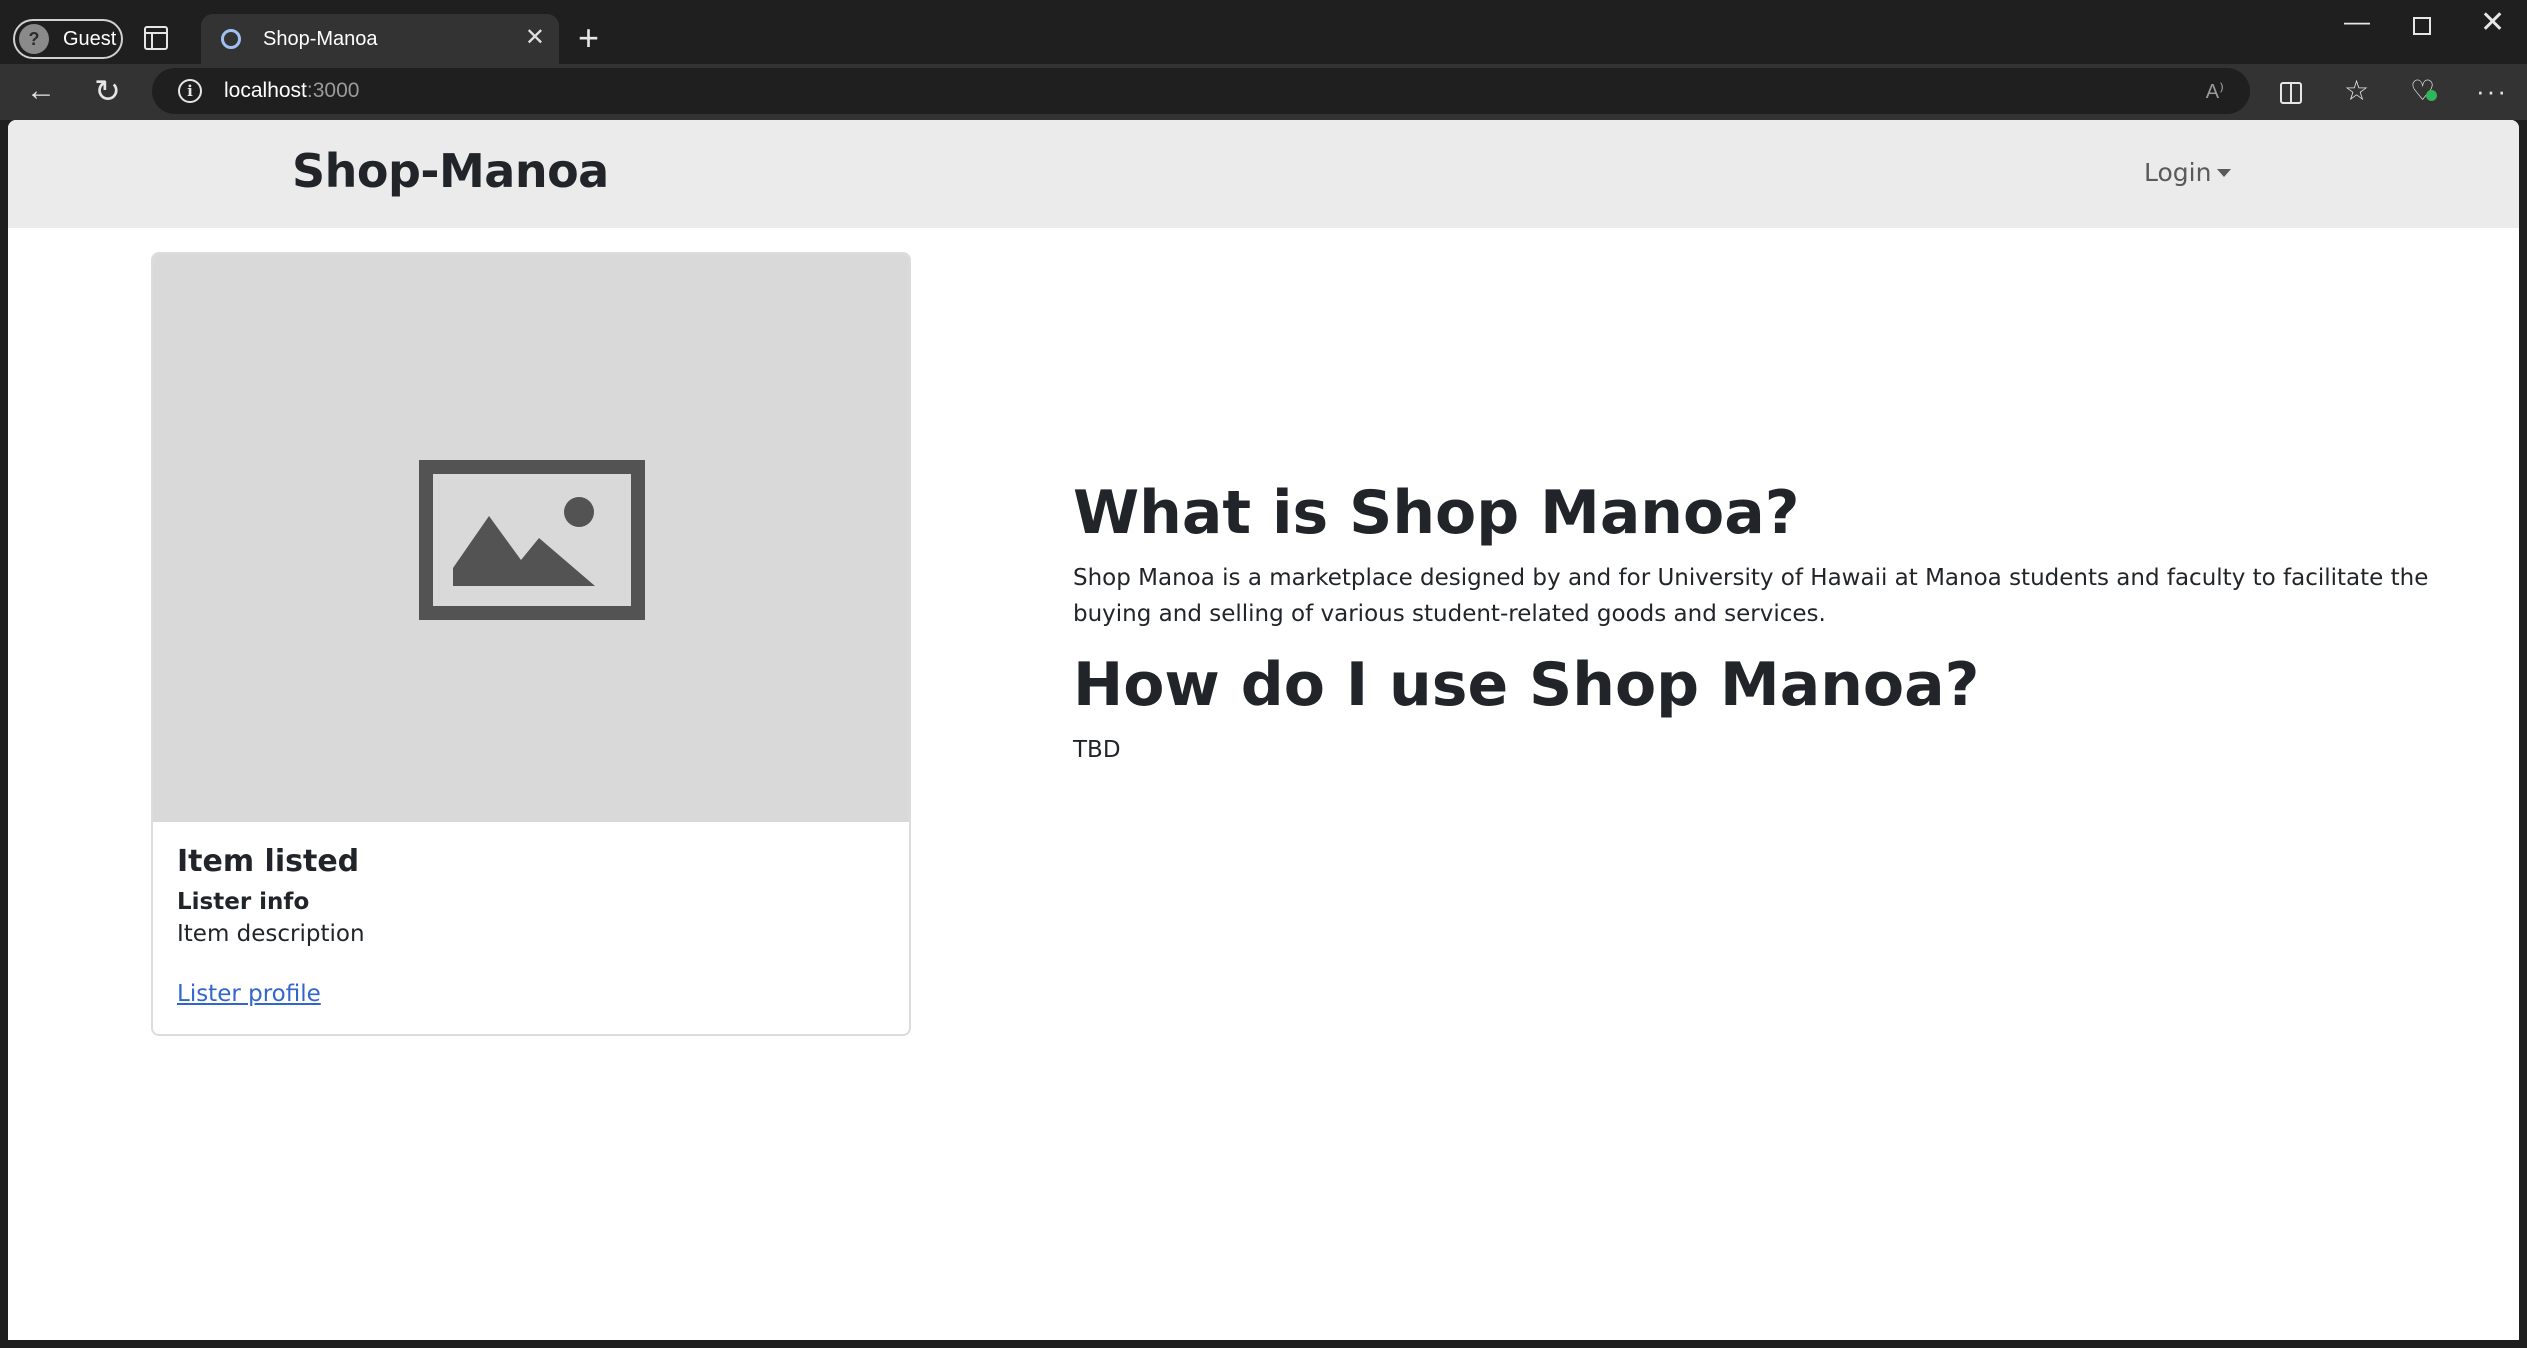 This screenshot has height=1348, width=2527. I want to click on card-title: Item listed, so click(268, 861).